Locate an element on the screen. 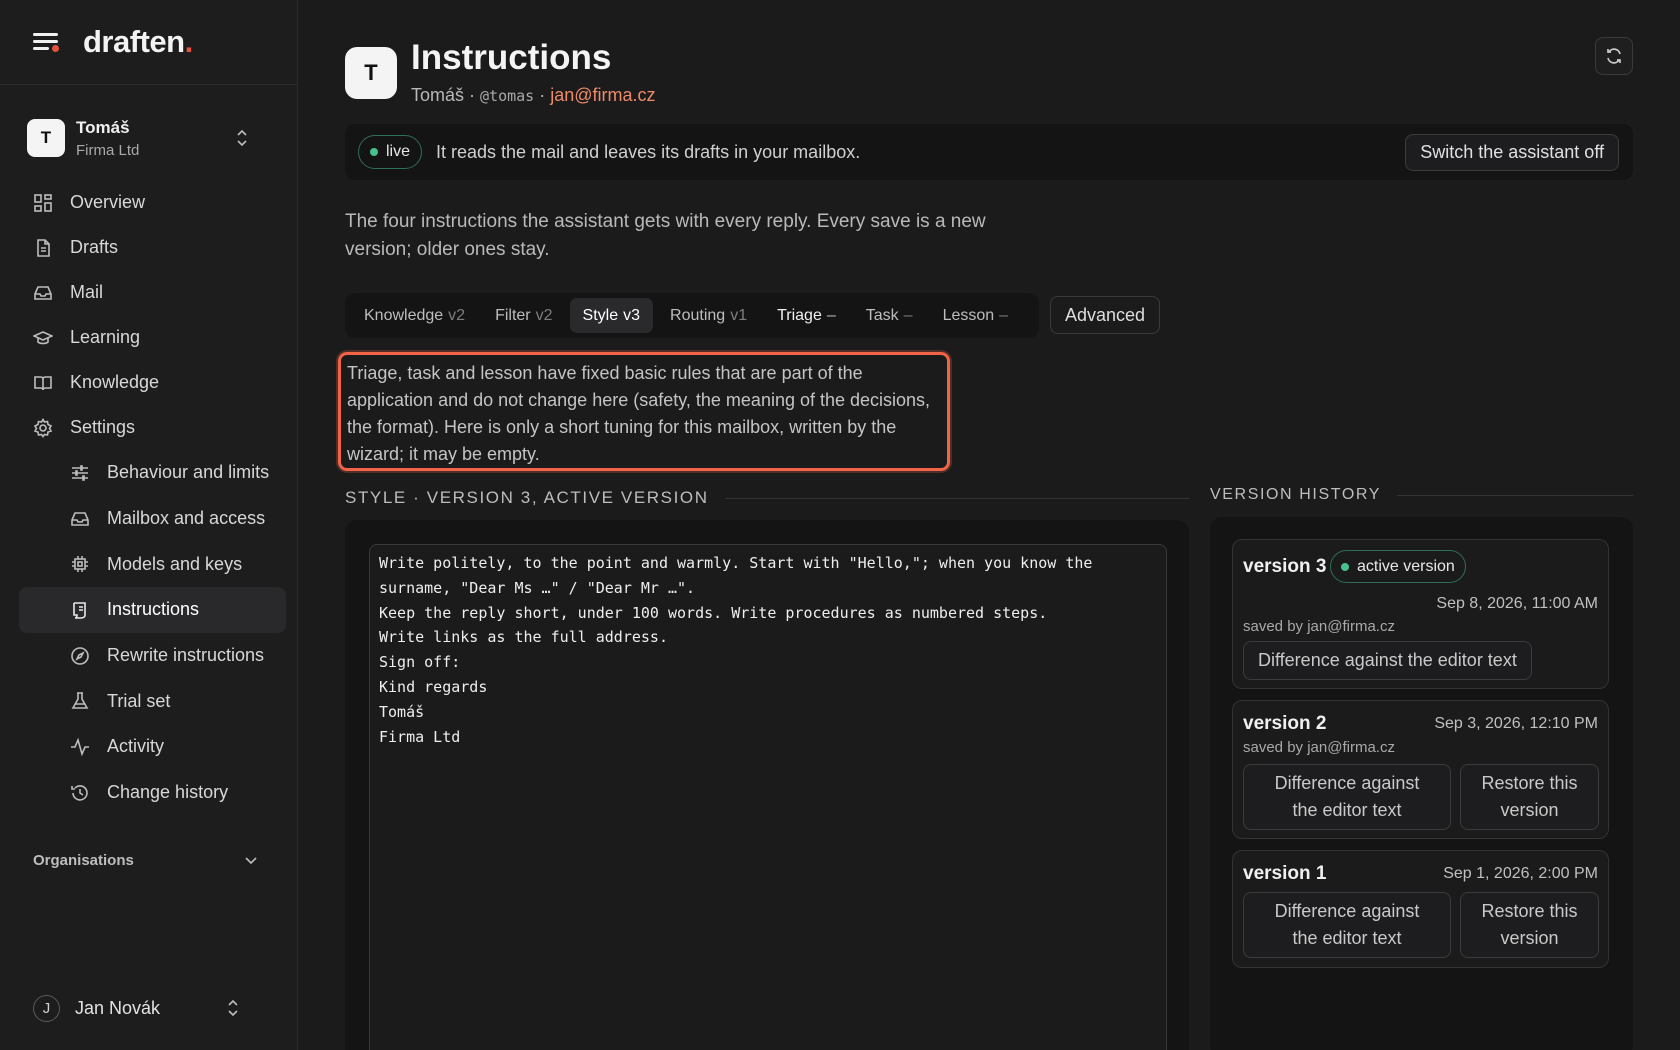 Image resolution: width=1680 pixels, height=1050 pixels. brand-row: draften. is located at coordinates (148, 42).